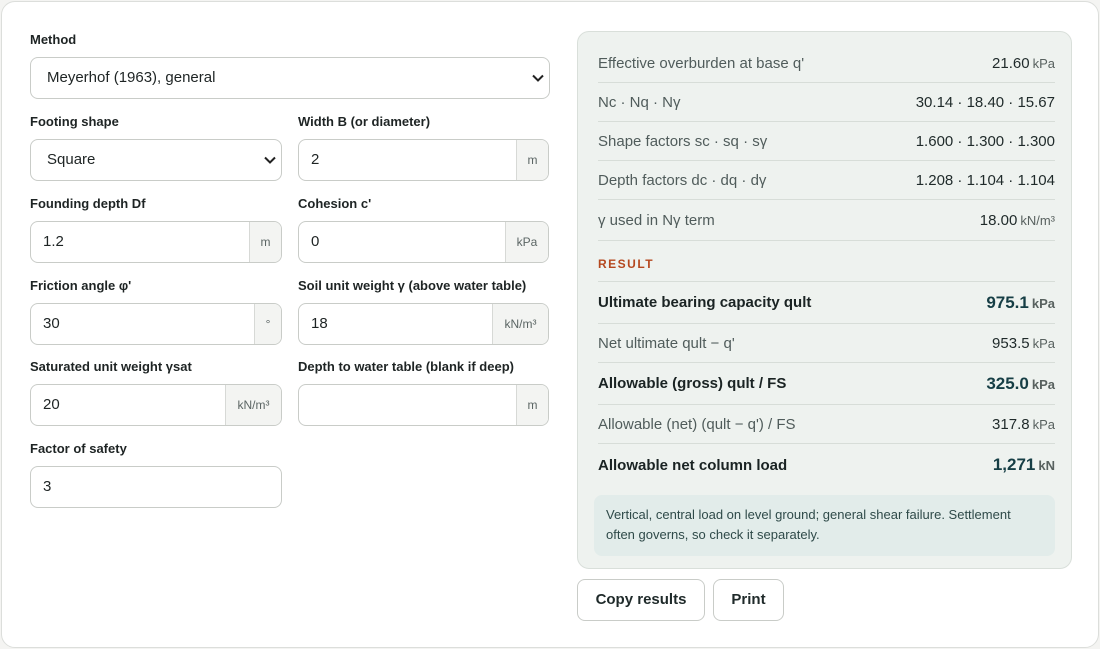 Image resolution: width=1100 pixels, height=649 pixels. I want to click on qult-value-group: 975.1 kPa, so click(1020, 303).